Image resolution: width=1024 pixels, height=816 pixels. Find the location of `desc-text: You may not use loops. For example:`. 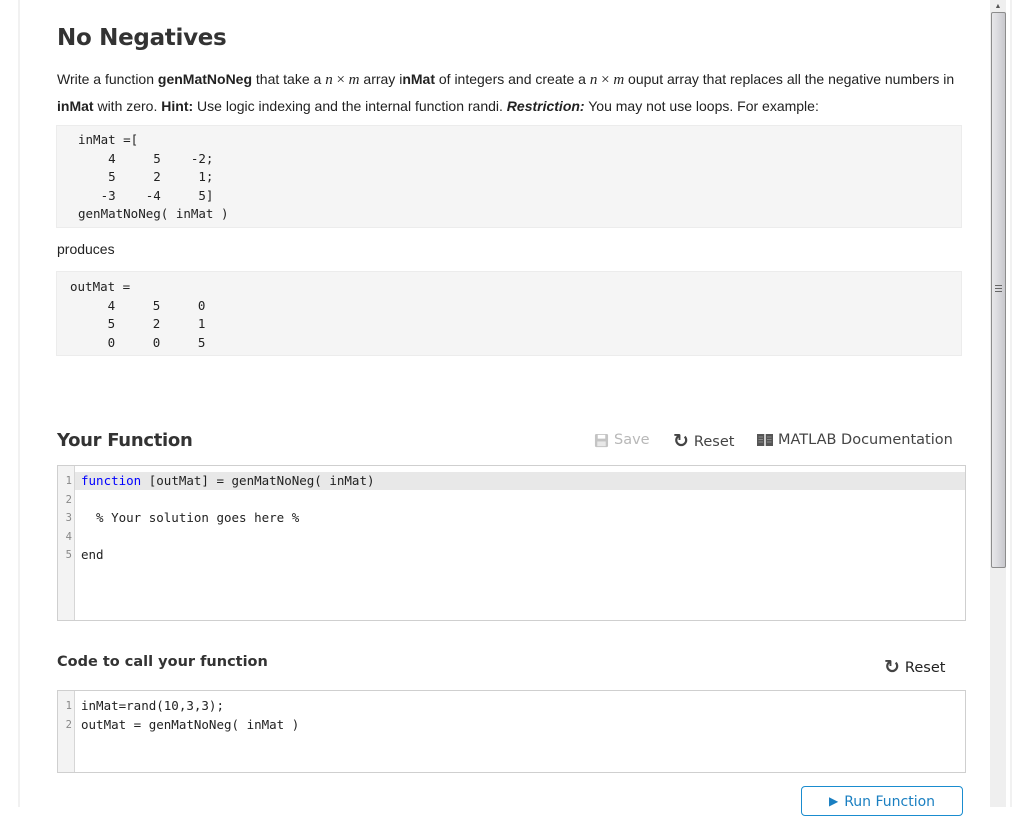

desc-text: You may not use loops. For example: is located at coordinates (701, 106).